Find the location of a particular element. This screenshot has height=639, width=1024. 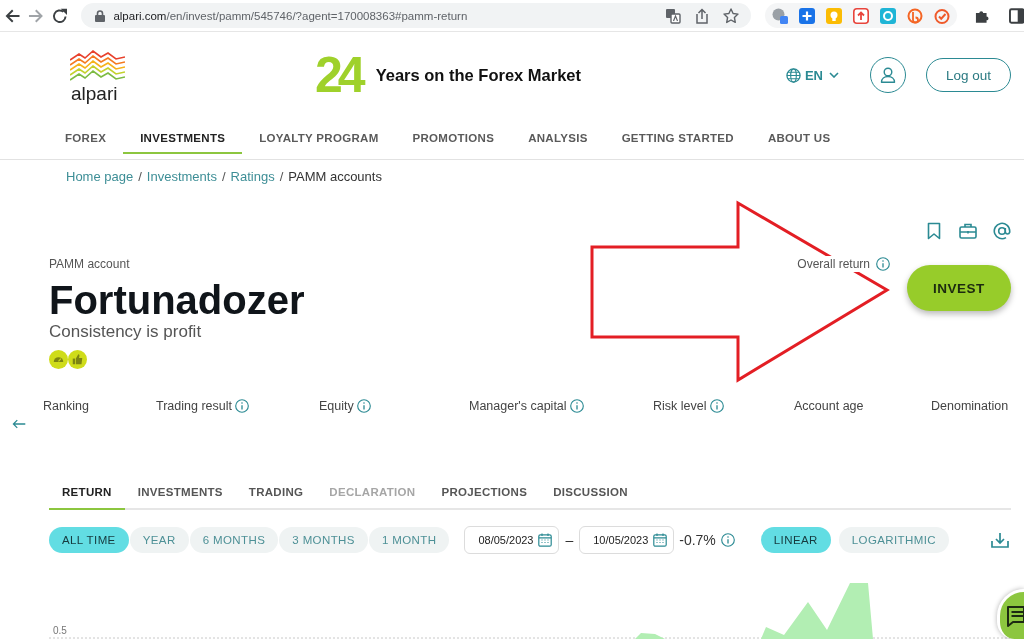

person-icon is located at coordinates (887, 75).